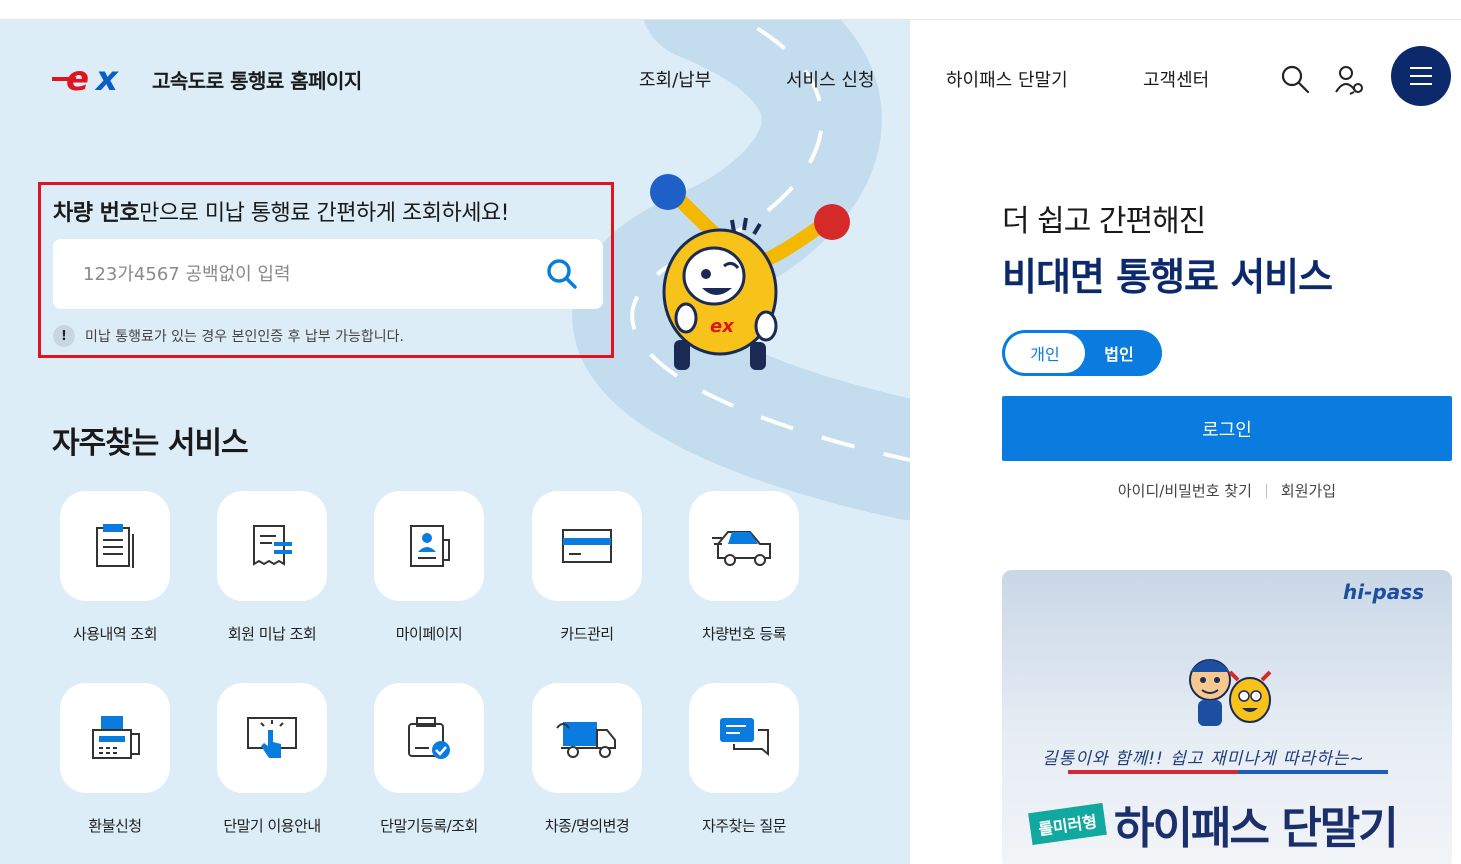 The height and width of the screenshot is (864, 1461). What do you see at coordinates (115, 826) in the screenshot?
I see `service-label: 환불신청` at bounding box center [115, 826].